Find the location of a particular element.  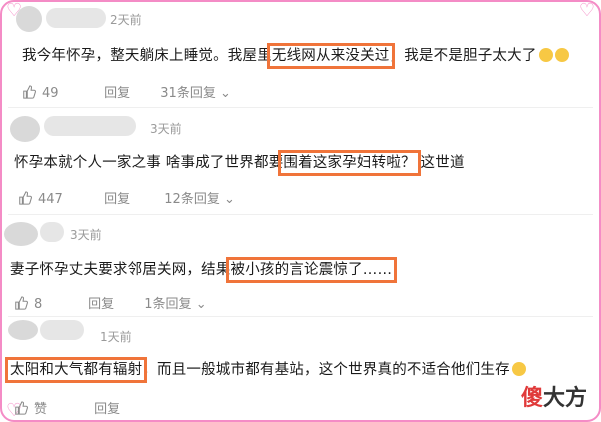

watermark-text: 大方 is located at coordinates (564, 398).